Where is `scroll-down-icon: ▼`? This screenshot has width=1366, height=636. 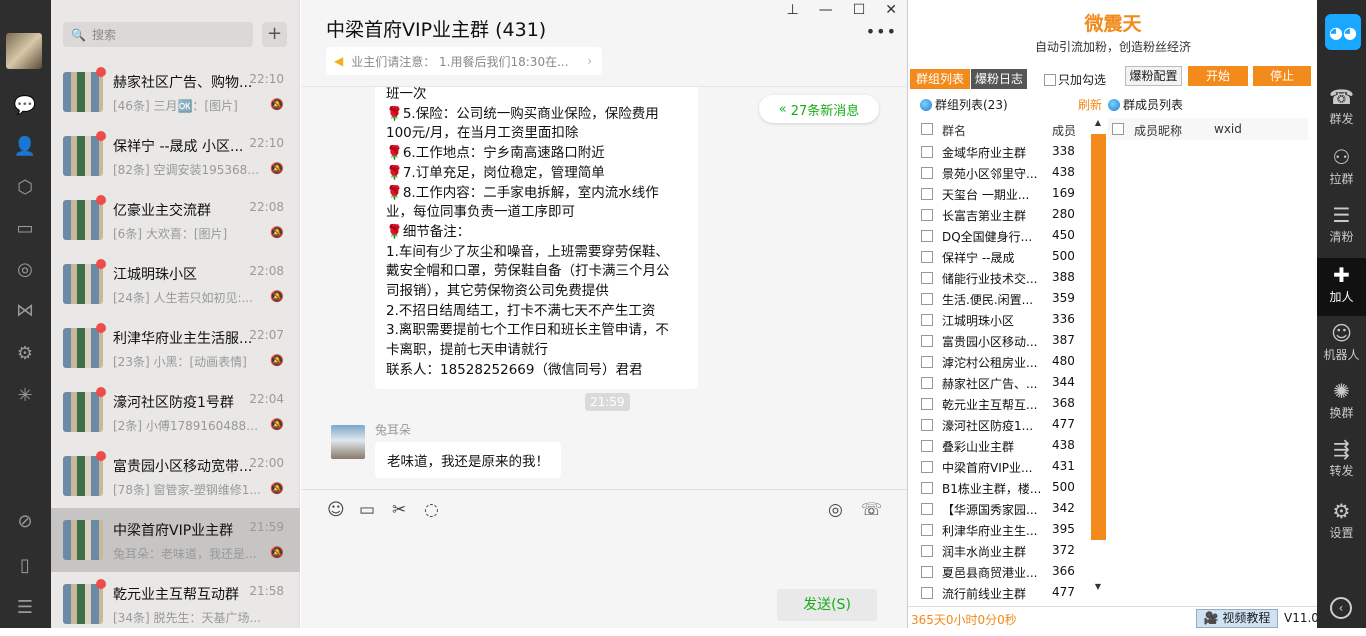 scroll-down-icon: ▼ is located at coordinates (1098, 590).